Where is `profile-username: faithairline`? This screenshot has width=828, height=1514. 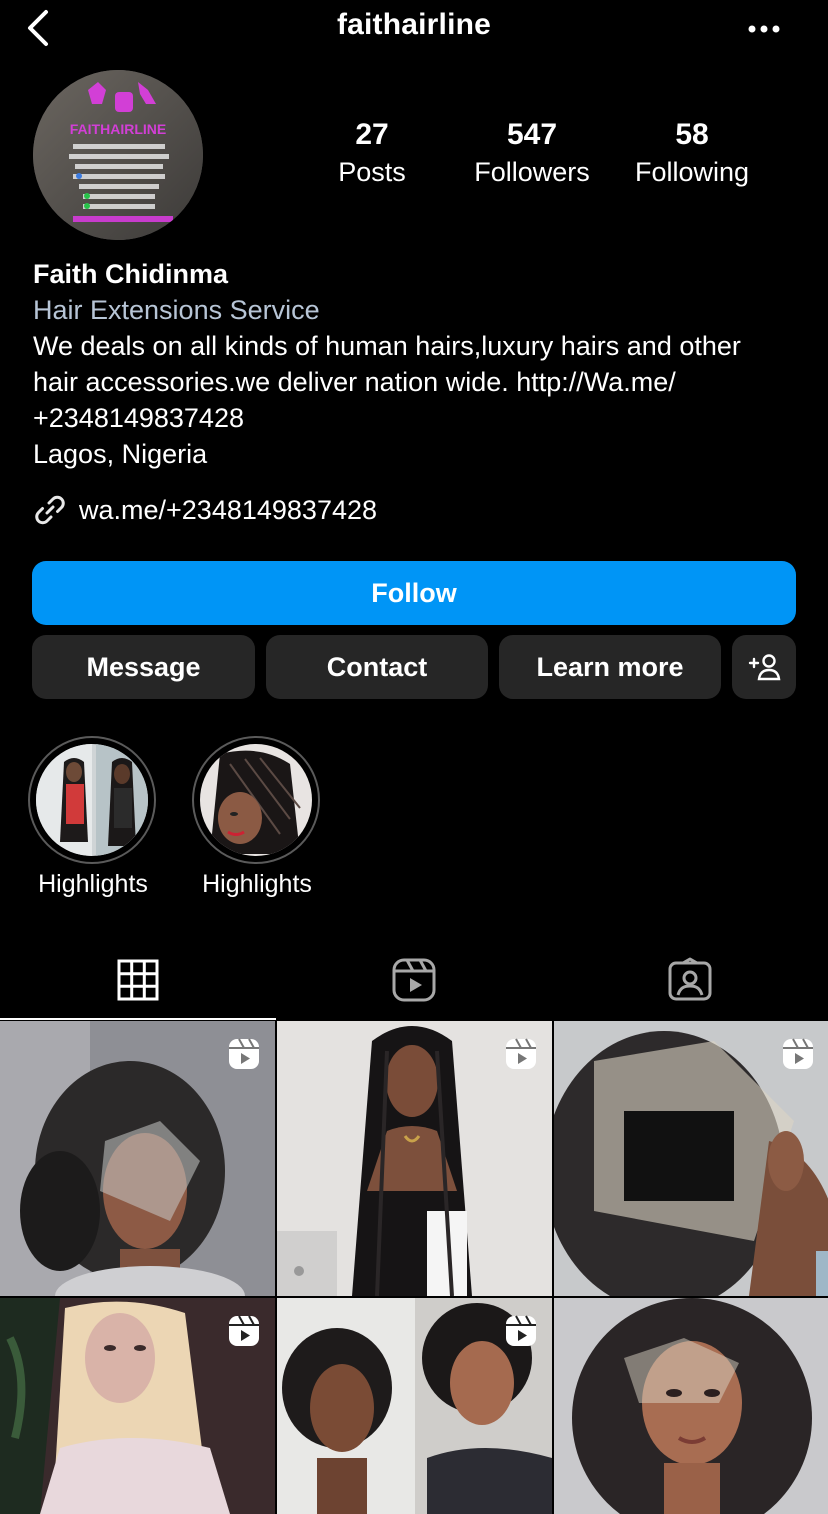
profile-username: faithairline is located at coordinates (414, 24).